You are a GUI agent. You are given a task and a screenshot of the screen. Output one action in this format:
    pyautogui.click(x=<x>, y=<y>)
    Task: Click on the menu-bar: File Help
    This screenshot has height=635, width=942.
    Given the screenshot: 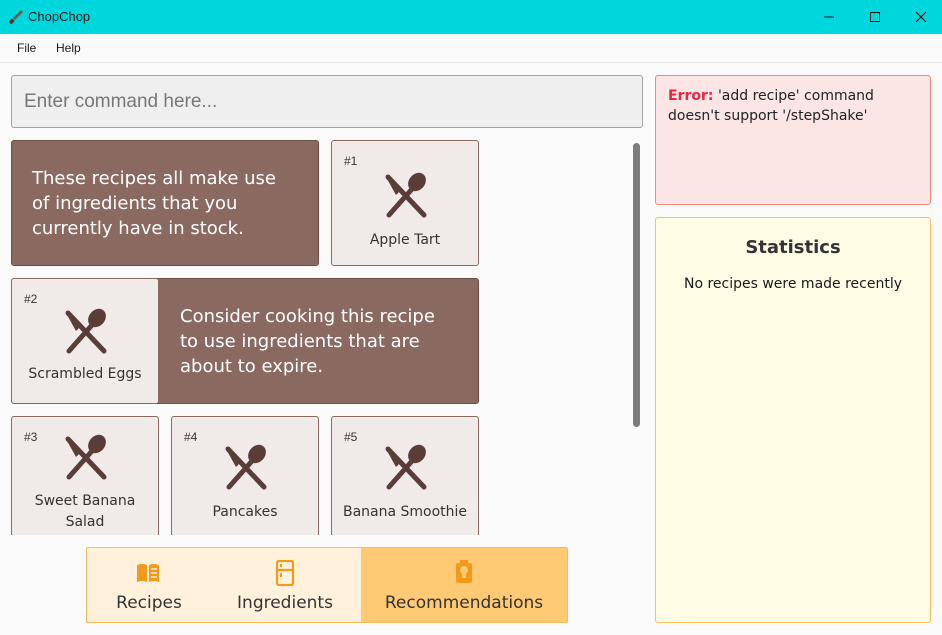 What is the action you would take?
    pyautogui.click(x=471, y=48)
    